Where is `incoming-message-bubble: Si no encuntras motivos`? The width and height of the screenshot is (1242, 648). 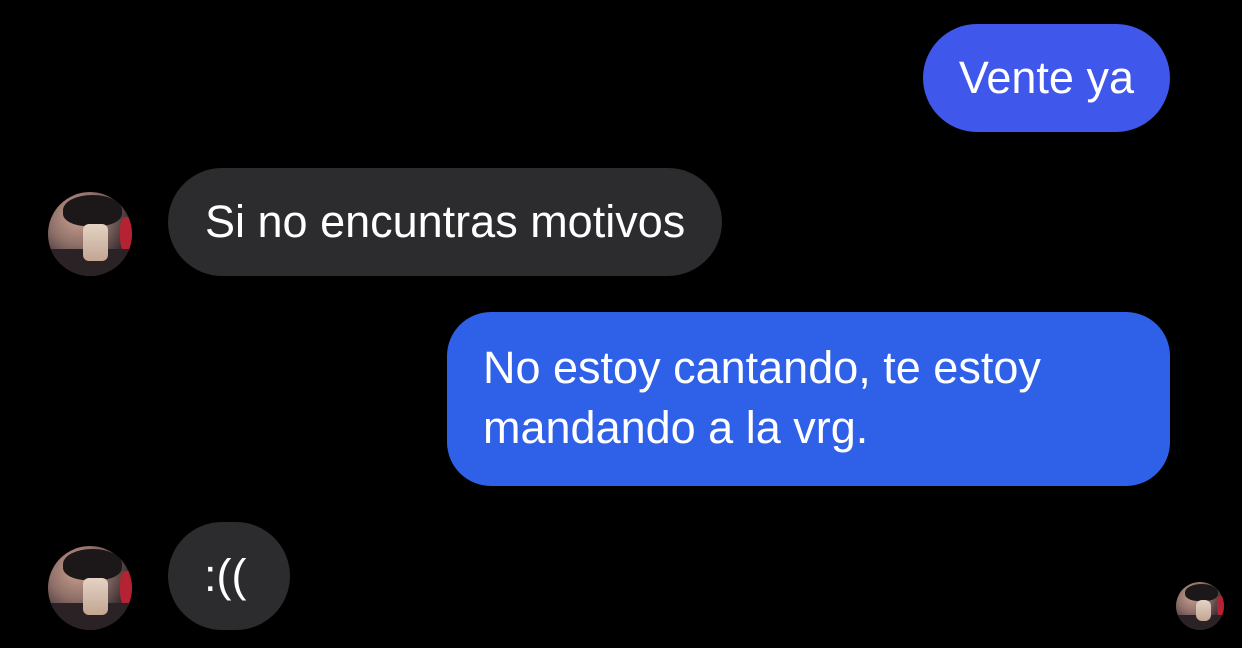 incoming-message-bubble: Si no encuntras motivos is located at coordinates (445, 222).